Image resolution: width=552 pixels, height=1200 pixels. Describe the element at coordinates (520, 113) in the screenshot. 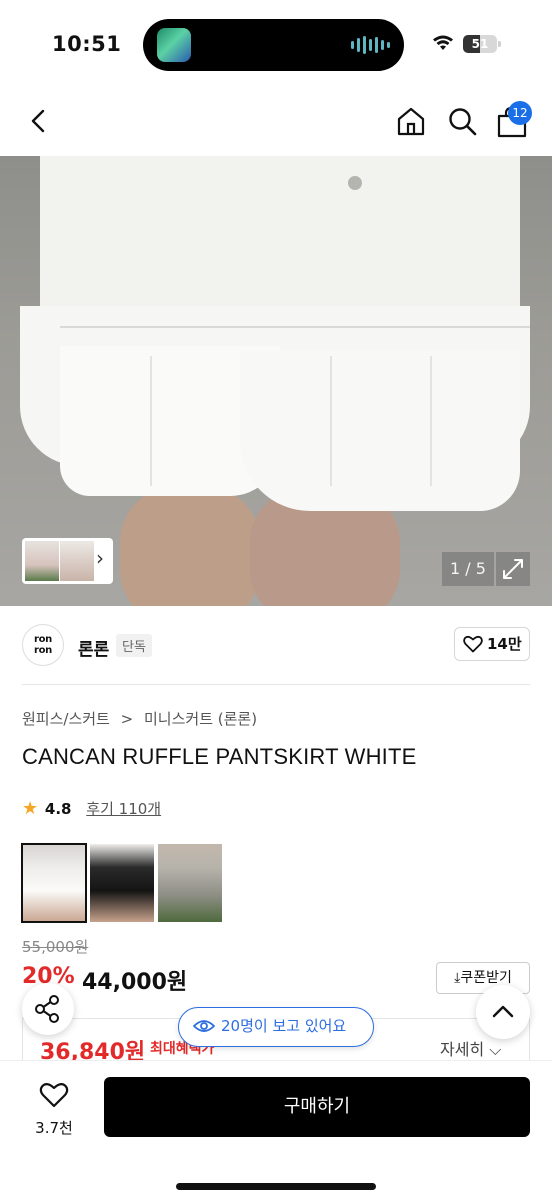

I see `cart-count-badge: 12` at that location.